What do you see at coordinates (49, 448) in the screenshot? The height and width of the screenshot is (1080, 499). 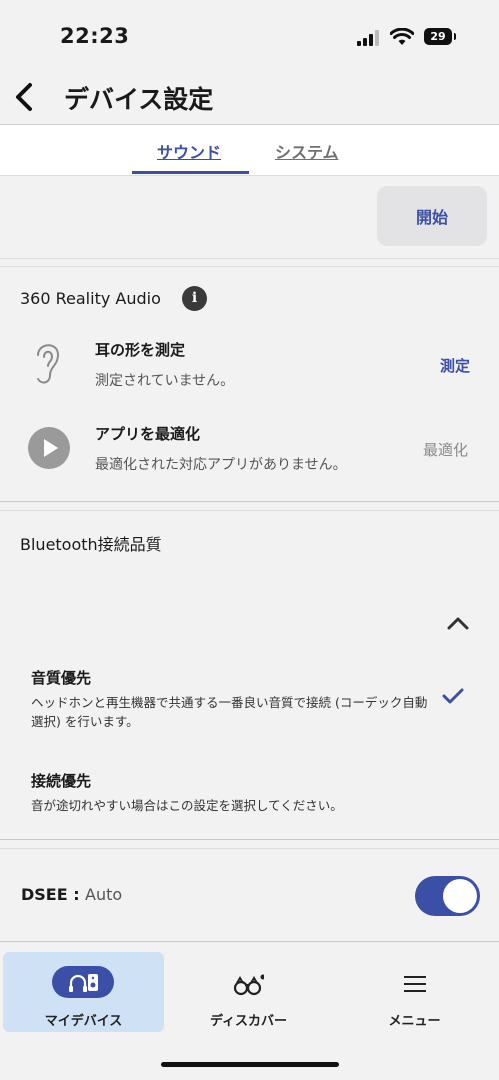 I see `play-icon` at bounding box center [49, 448].